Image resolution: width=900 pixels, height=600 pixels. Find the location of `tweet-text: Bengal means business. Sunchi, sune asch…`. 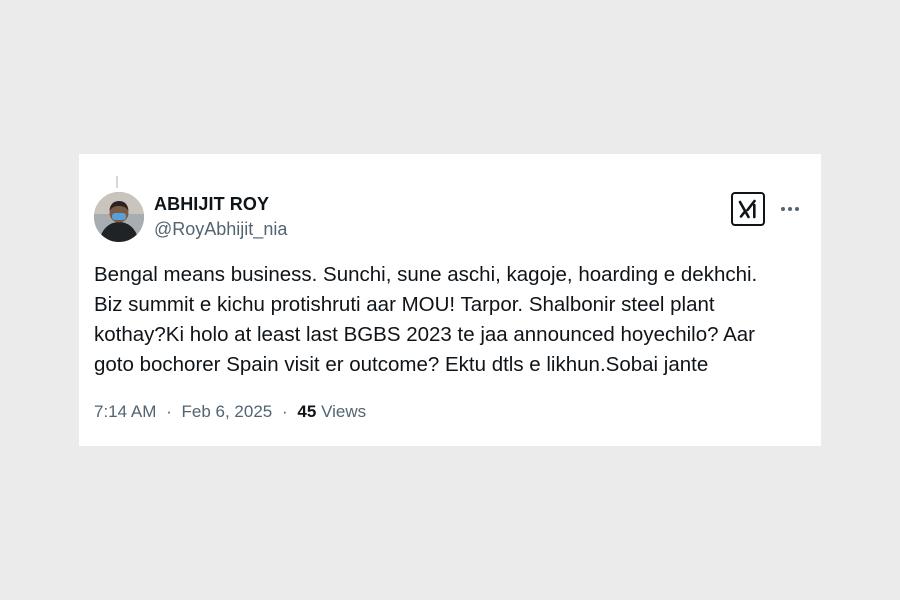

tweet-text: Bengal means business. Sunchi, sune asch… is located at coordinates (426, 319).